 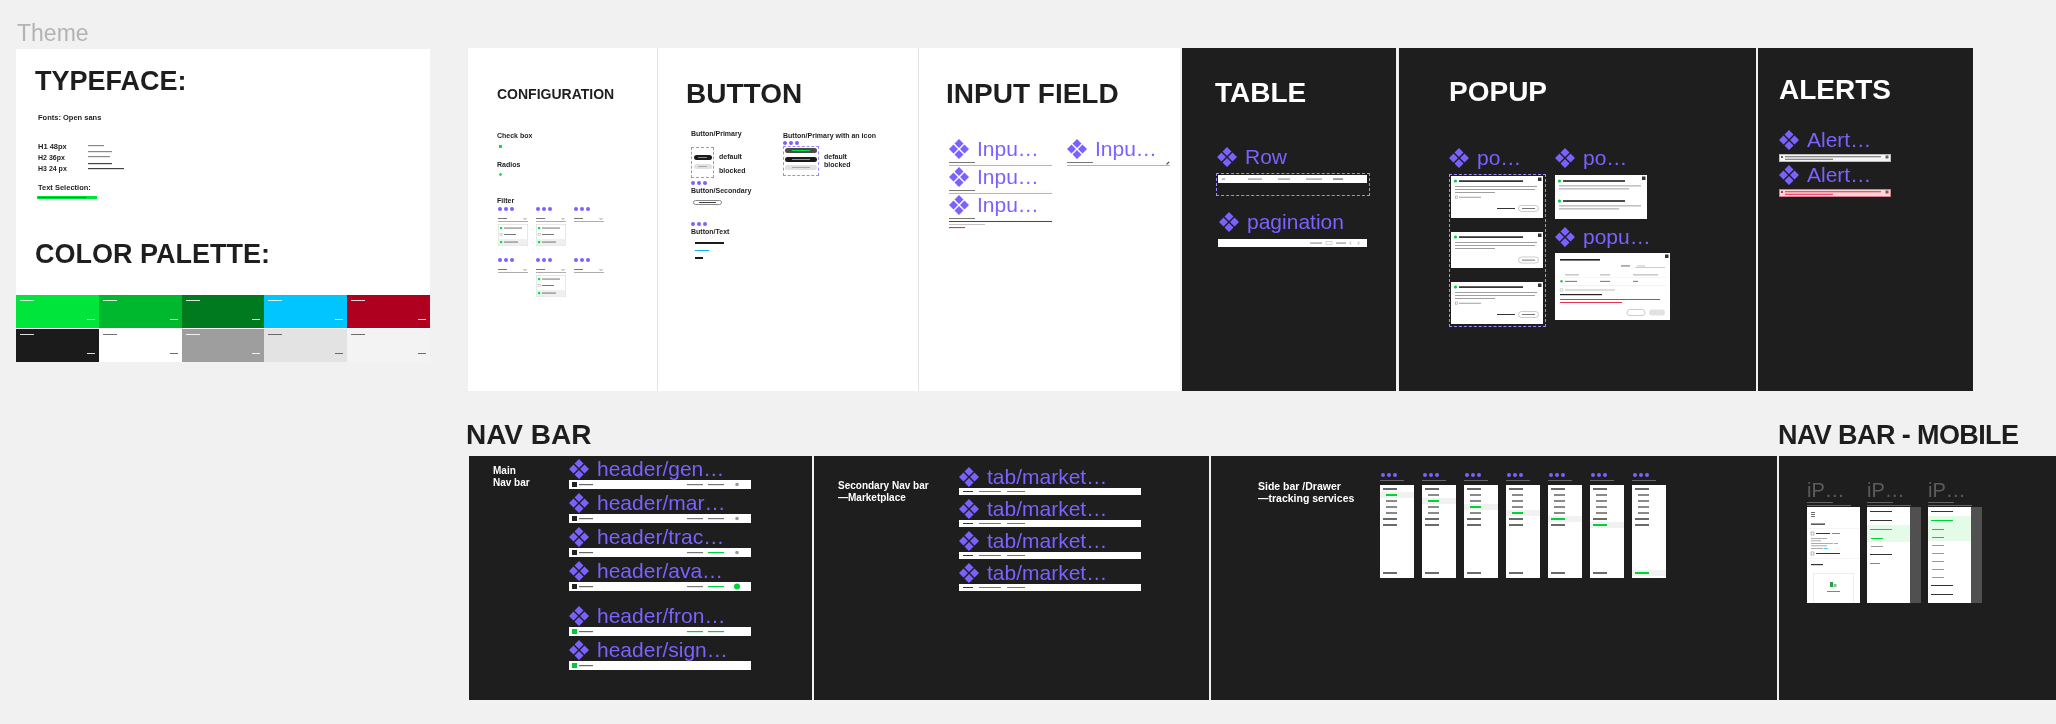 I want to click on section-title: NAV BAR - MOBILE, so click(x=1898, y=436).